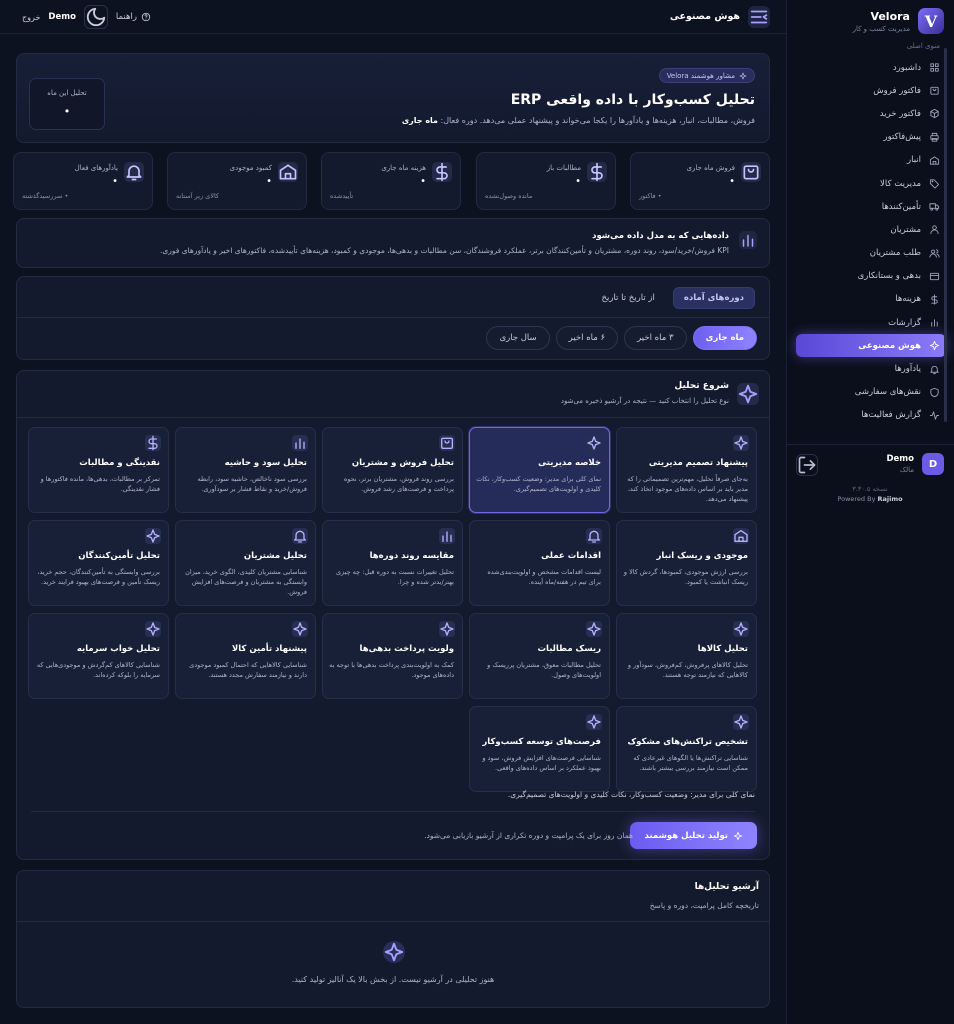 The image size is (954, 1024). What do you see at coordinates (902, 137) in the screenshot?
I see `sidebar-item-label: پیش‌فاکتور` at bounding box center [902, 137].